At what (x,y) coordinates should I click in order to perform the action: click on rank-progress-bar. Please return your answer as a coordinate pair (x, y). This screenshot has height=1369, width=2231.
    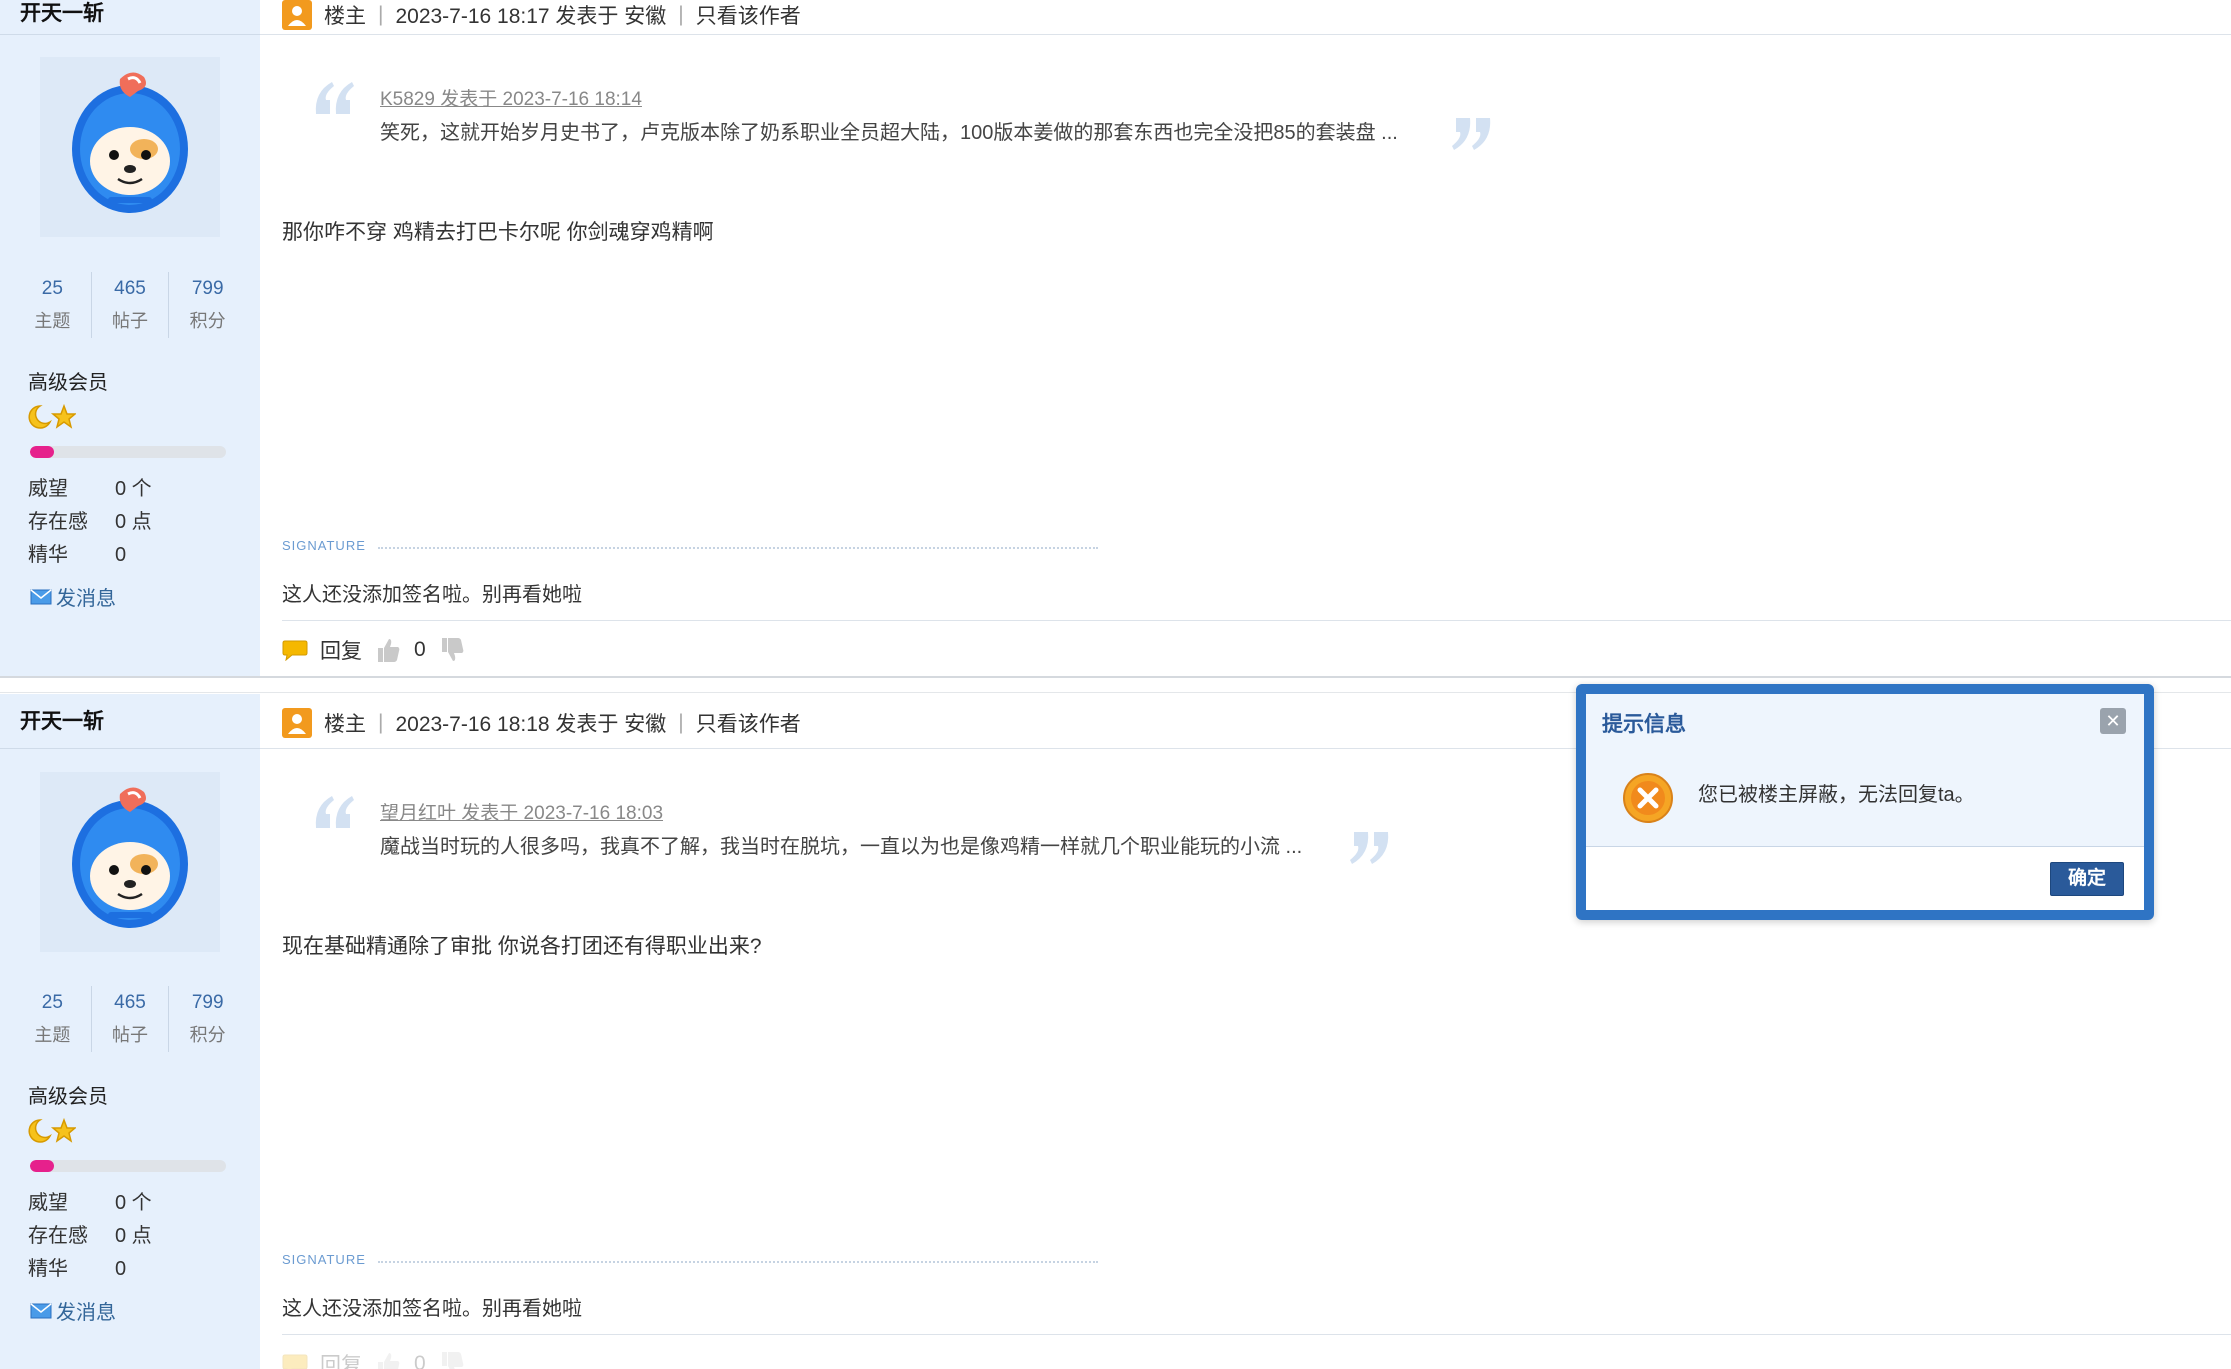
    Looking at the image, I should click on (128, 1166).